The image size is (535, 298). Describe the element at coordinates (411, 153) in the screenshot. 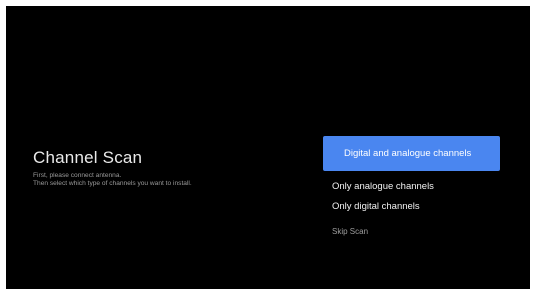

I see `option-digital-and-analogue: Digital and analogue channels` at that location.